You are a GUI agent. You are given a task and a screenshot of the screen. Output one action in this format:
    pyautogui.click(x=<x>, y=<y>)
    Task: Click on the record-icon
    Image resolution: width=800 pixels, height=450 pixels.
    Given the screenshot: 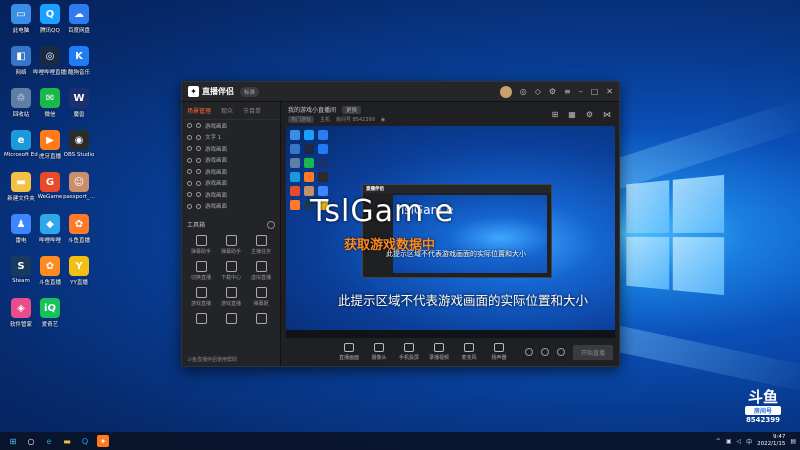 What is the action you would take?
    pyautogui.click(x=528, y=352)
    